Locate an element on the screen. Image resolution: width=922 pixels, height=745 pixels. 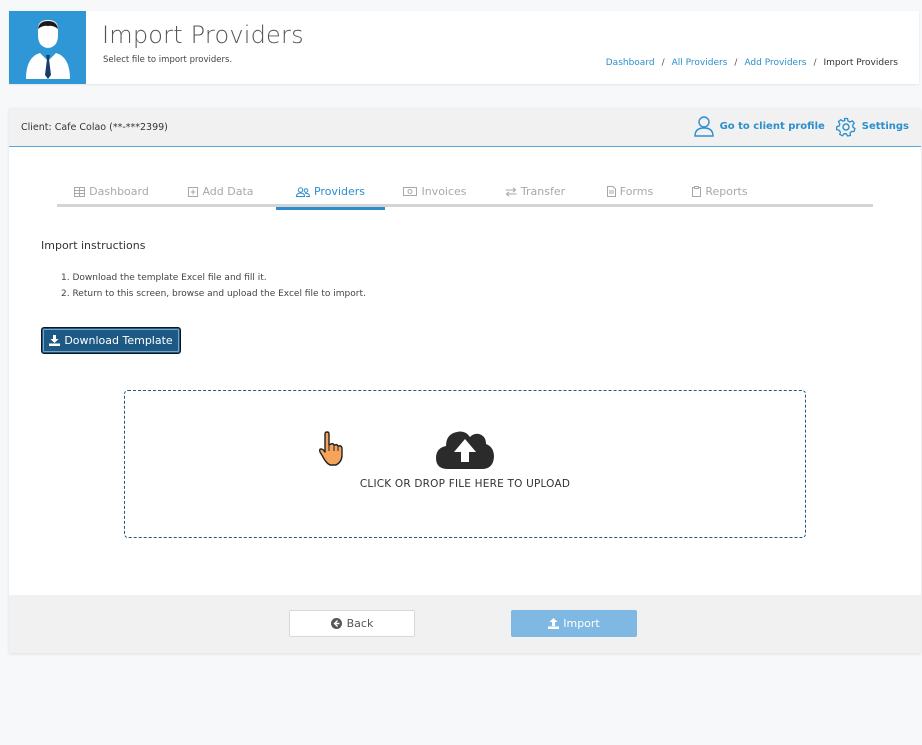
page-subtitle: Select file to import providers. is located at coordinates (168, 60).